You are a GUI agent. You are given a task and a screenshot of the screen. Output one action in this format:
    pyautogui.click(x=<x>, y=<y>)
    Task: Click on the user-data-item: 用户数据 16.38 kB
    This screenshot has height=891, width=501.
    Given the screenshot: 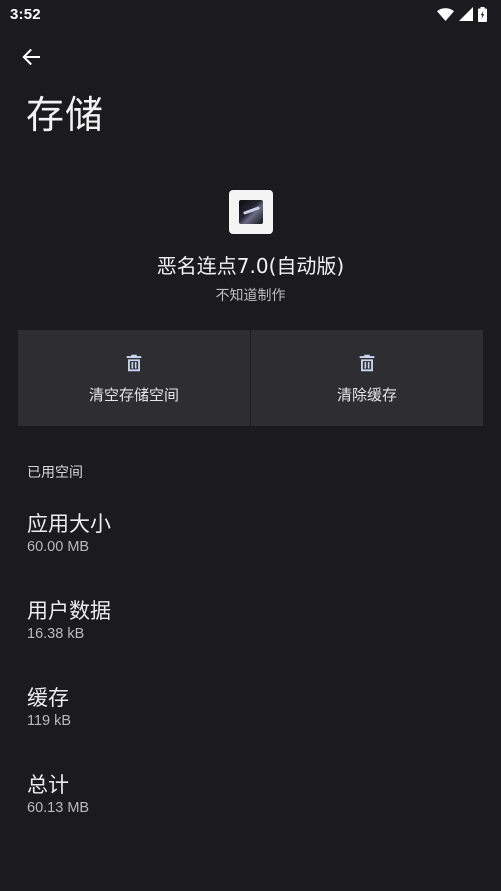 What is the action you would take?
    pyautogui.click(x=247, y=619)
    